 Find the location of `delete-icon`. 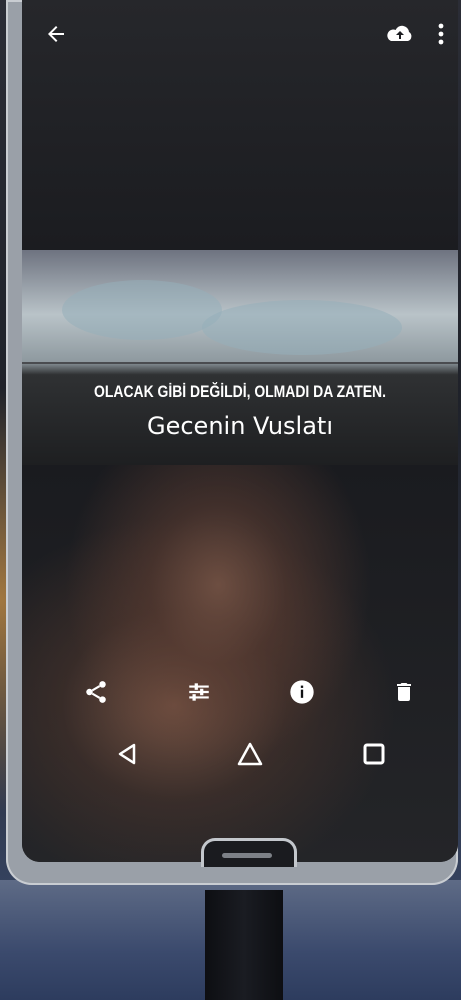

delete-icon is located at coordinates (404, 692).